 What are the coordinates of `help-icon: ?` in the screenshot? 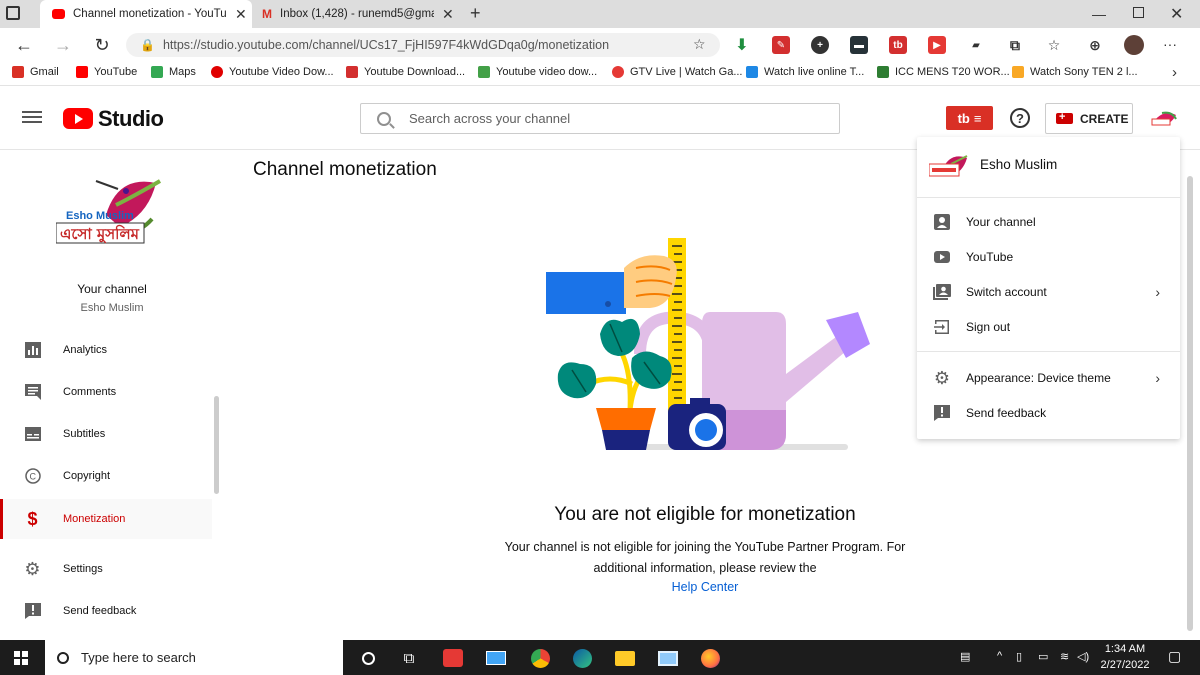 It's located at (1020, 118).